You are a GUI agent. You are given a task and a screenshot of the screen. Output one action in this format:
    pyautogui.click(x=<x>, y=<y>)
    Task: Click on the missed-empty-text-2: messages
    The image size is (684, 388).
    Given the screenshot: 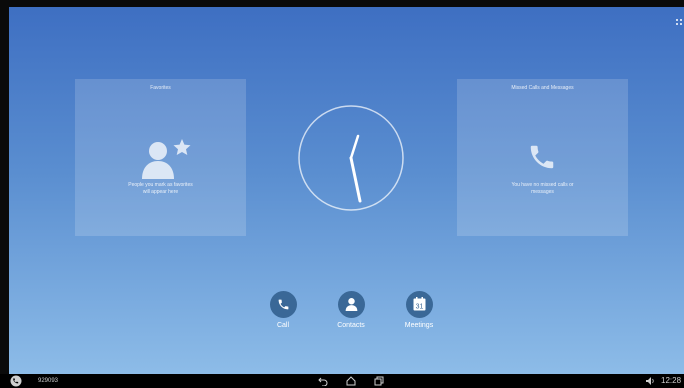 What is the action you would take?
    pyautogui.click(x=542, y=192)
    